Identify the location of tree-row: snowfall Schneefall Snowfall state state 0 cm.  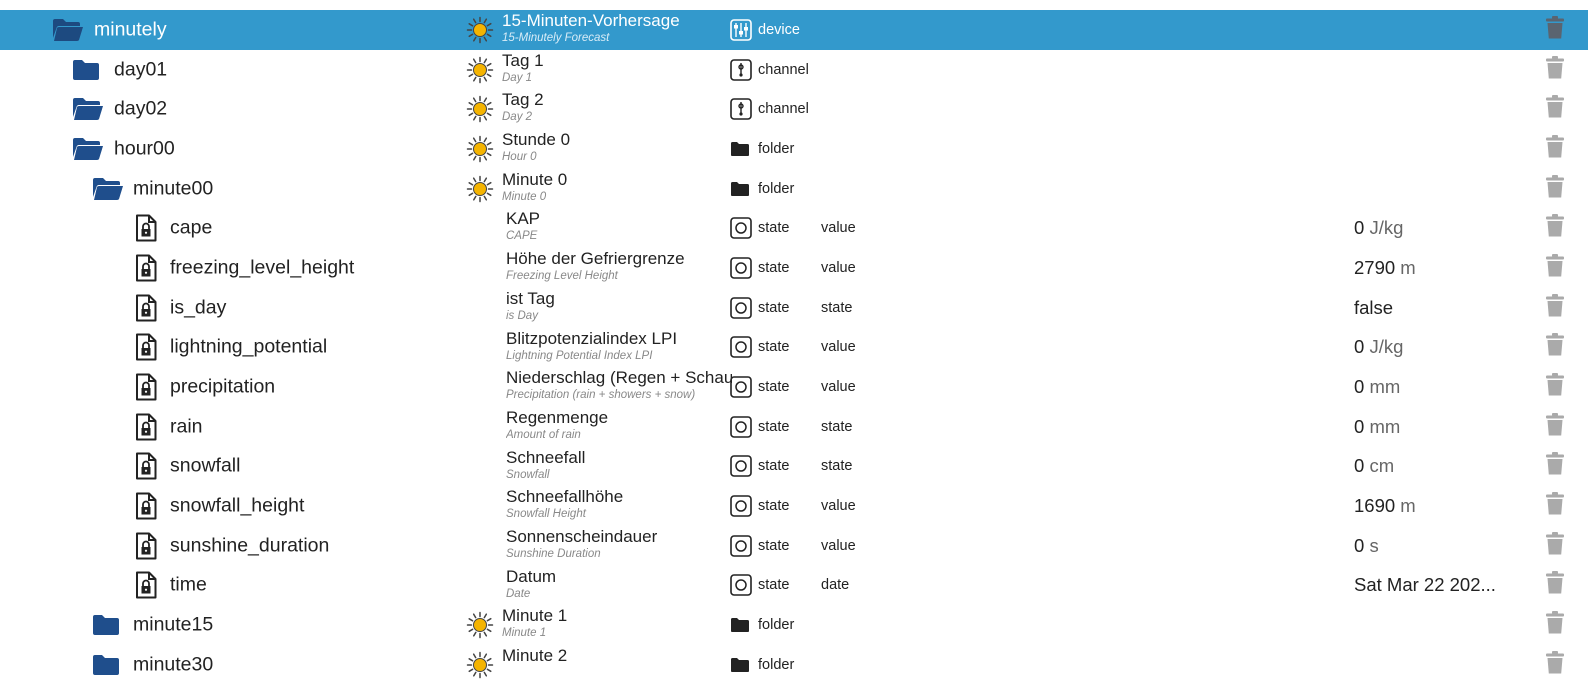
(794, 467).